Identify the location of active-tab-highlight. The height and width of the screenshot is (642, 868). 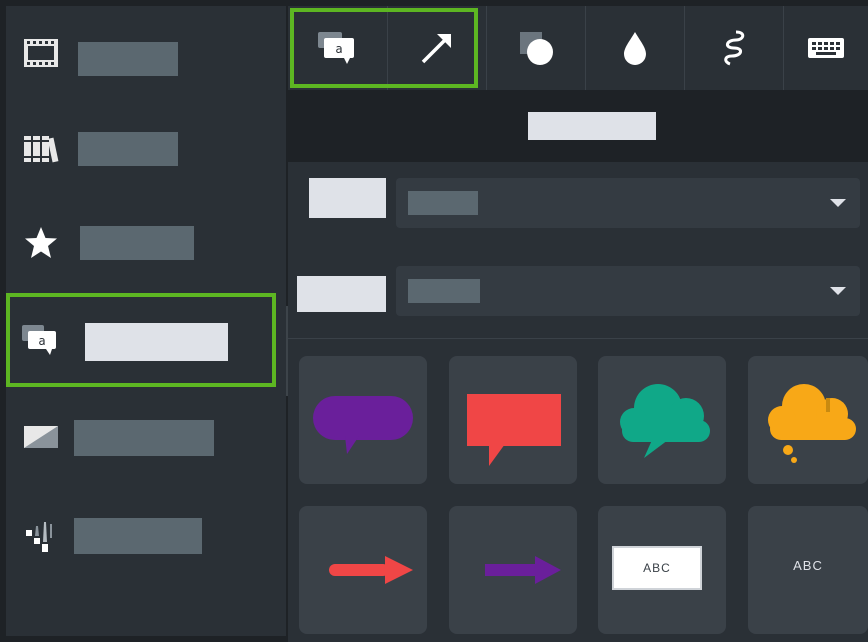
(384, 48).